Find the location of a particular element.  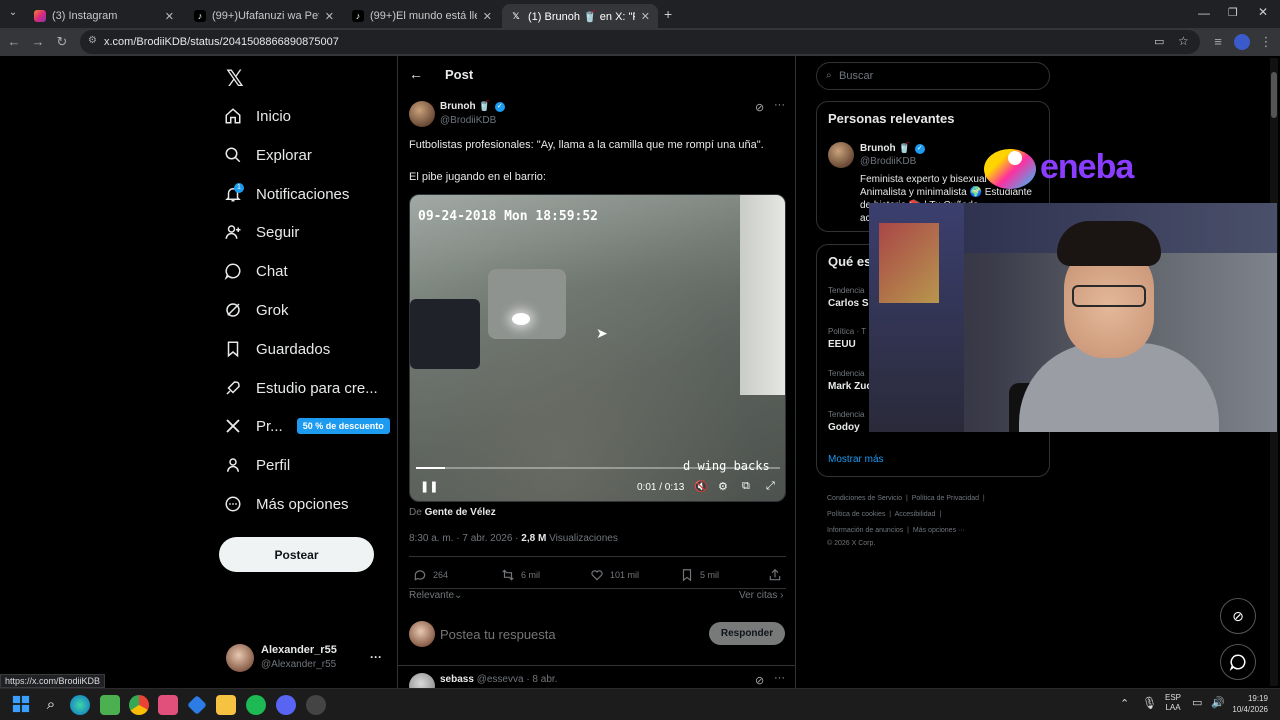

account-avatar is located at coordinates (240, 658).